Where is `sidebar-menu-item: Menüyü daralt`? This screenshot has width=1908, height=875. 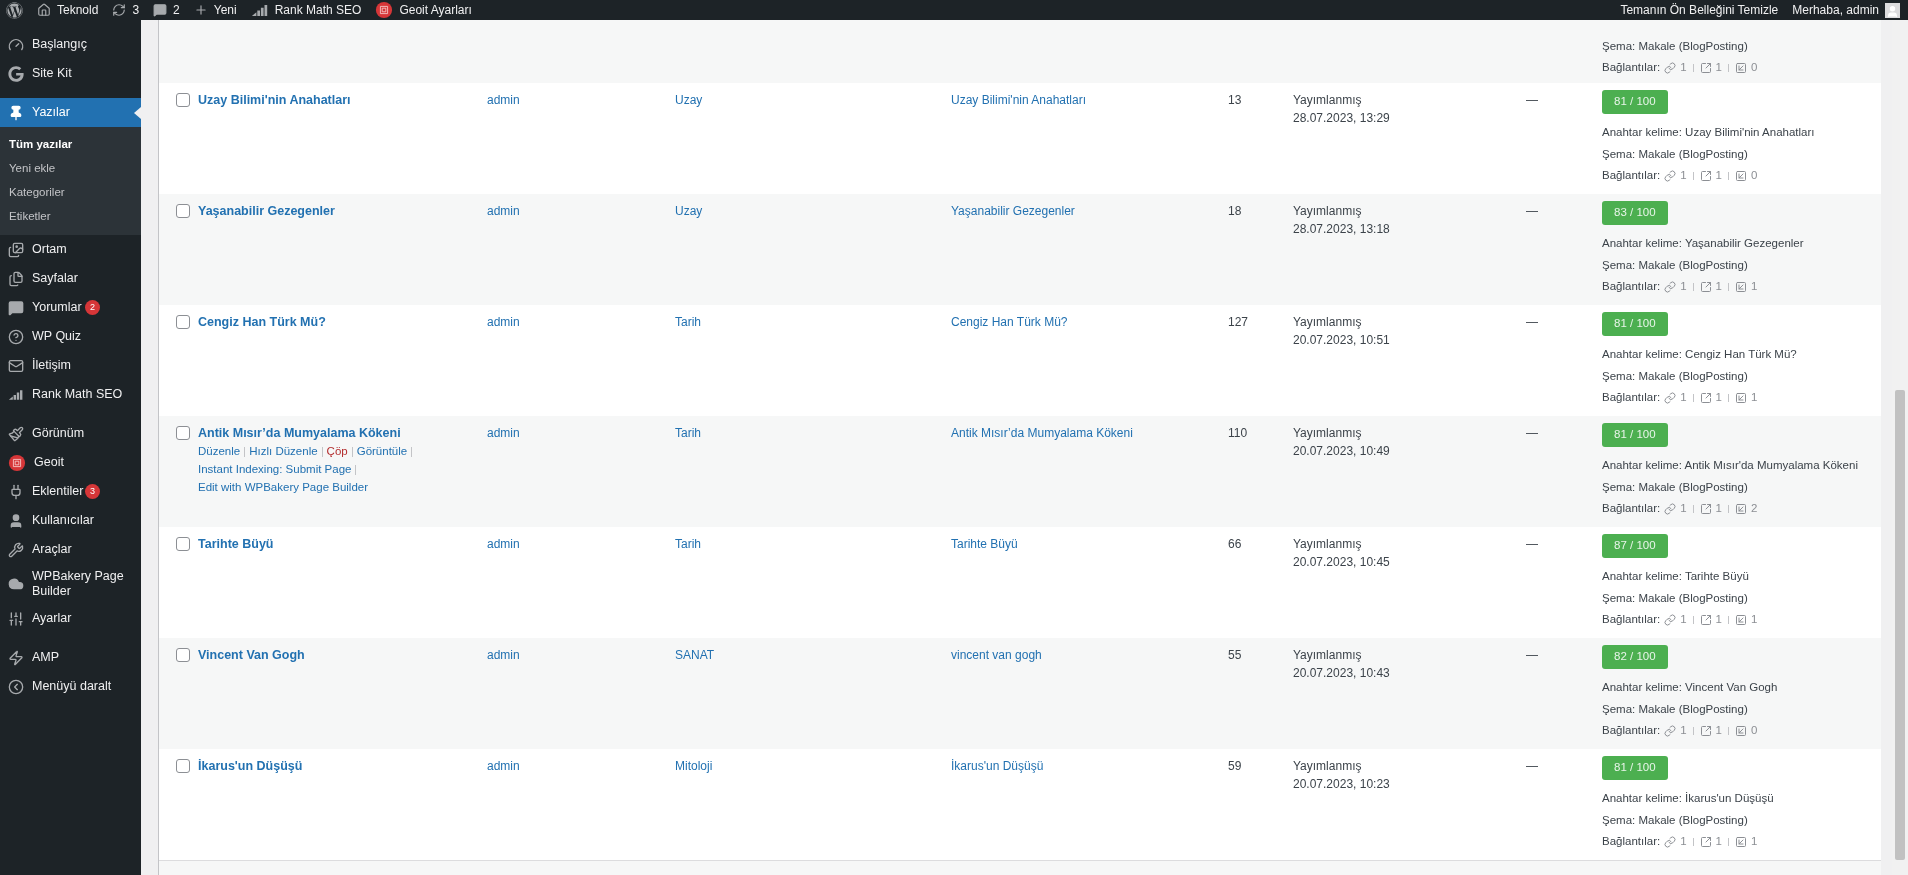
sidebar-menu-item: Menüyü daralt is located at coordinates (70, 686).